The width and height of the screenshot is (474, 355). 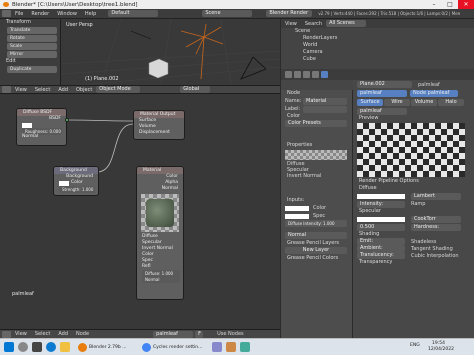 What do you see at coordinates (291, 24) in the screenshot?
I see `outliner-menu-view: View` at bounding box center [291, 24].